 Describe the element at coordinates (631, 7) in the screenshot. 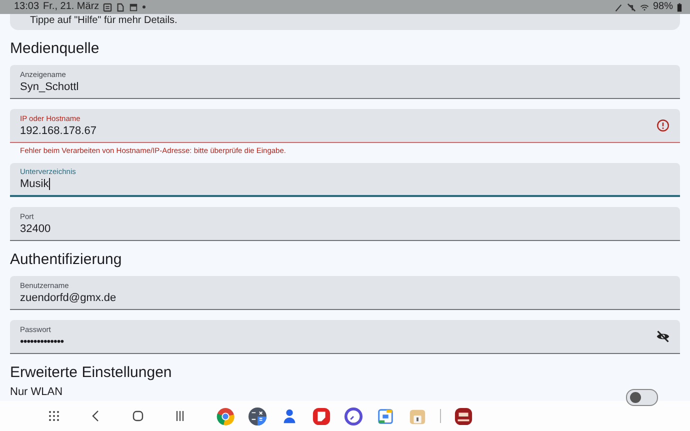

I see `mute-icon` at that location.